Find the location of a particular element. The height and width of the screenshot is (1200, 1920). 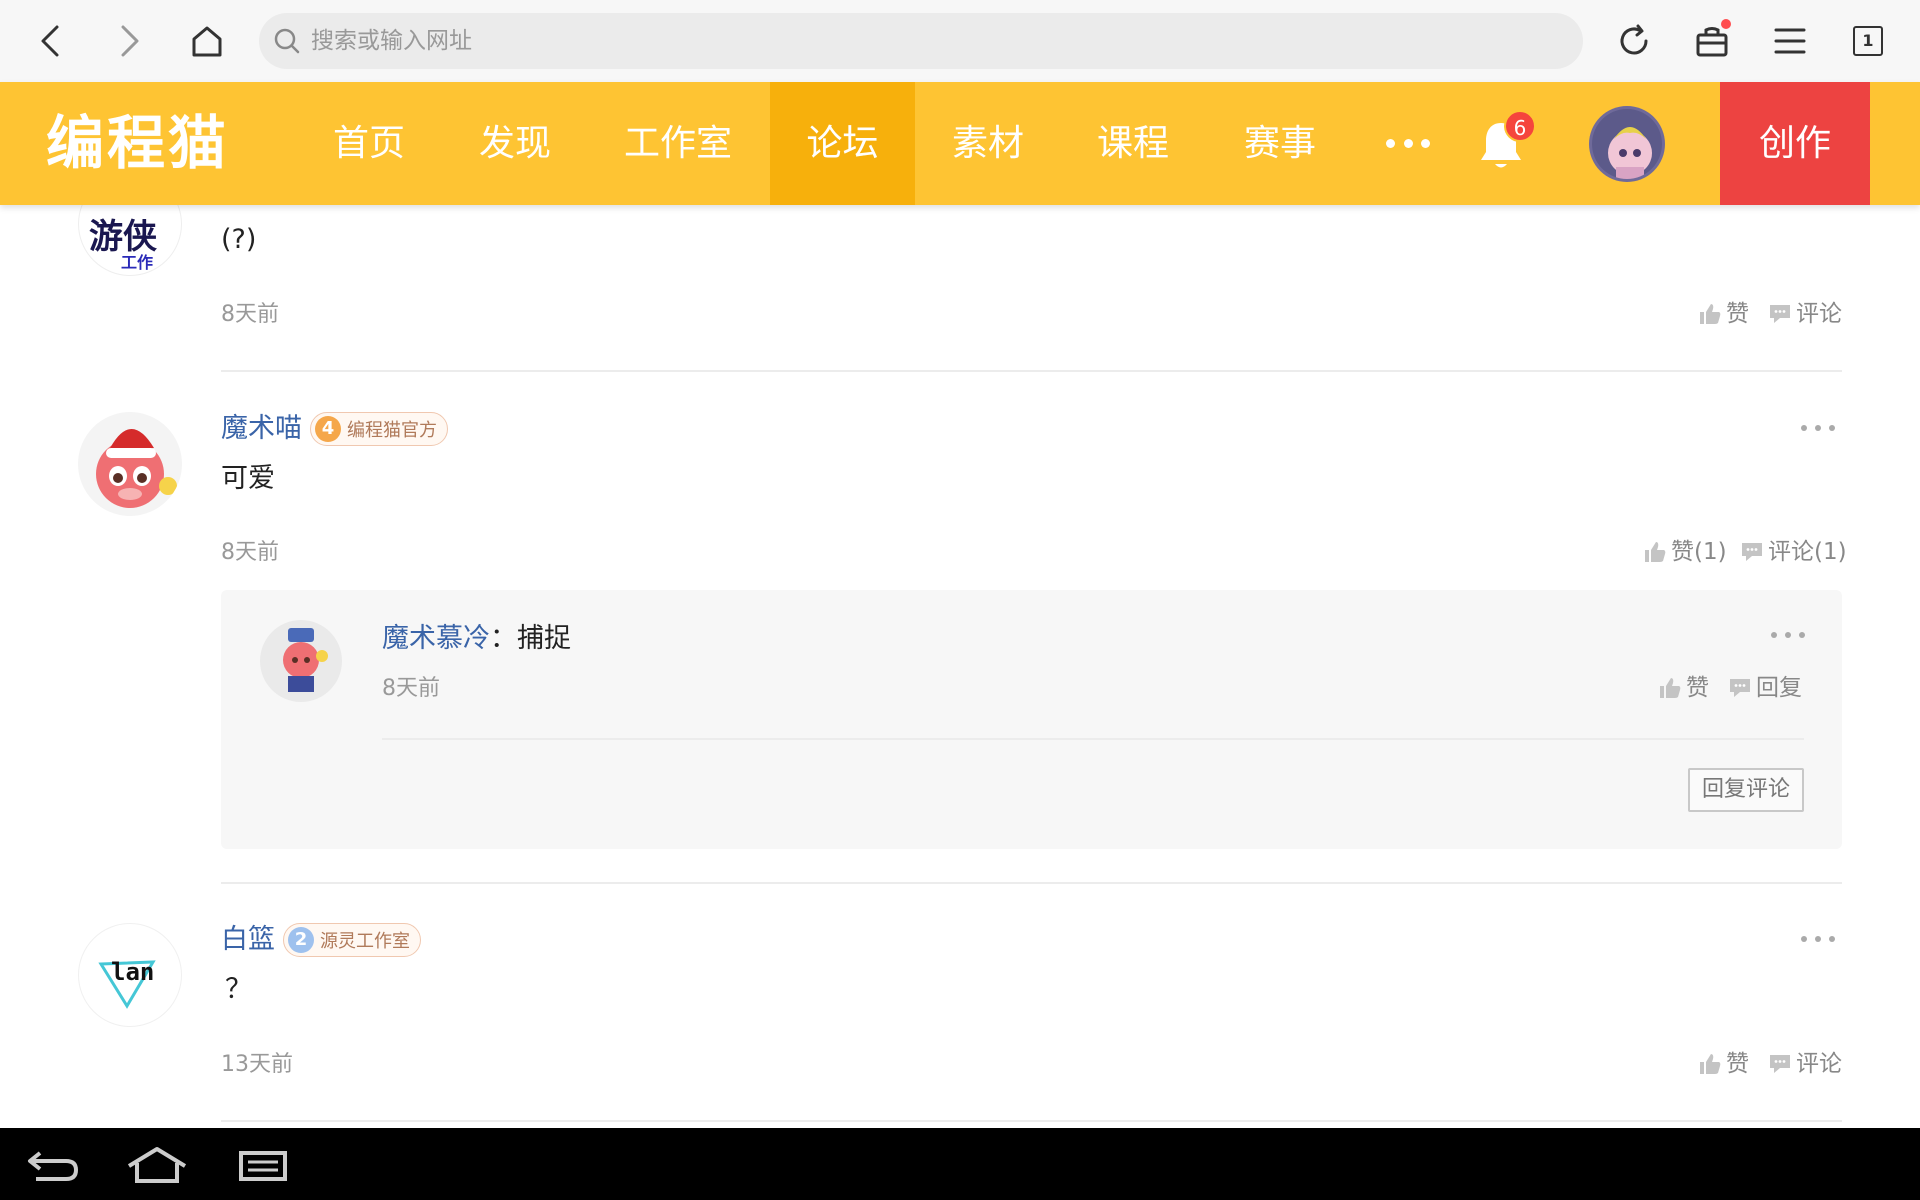

reply-username: 魔术慕冷 is located at coordinates (436, 638).